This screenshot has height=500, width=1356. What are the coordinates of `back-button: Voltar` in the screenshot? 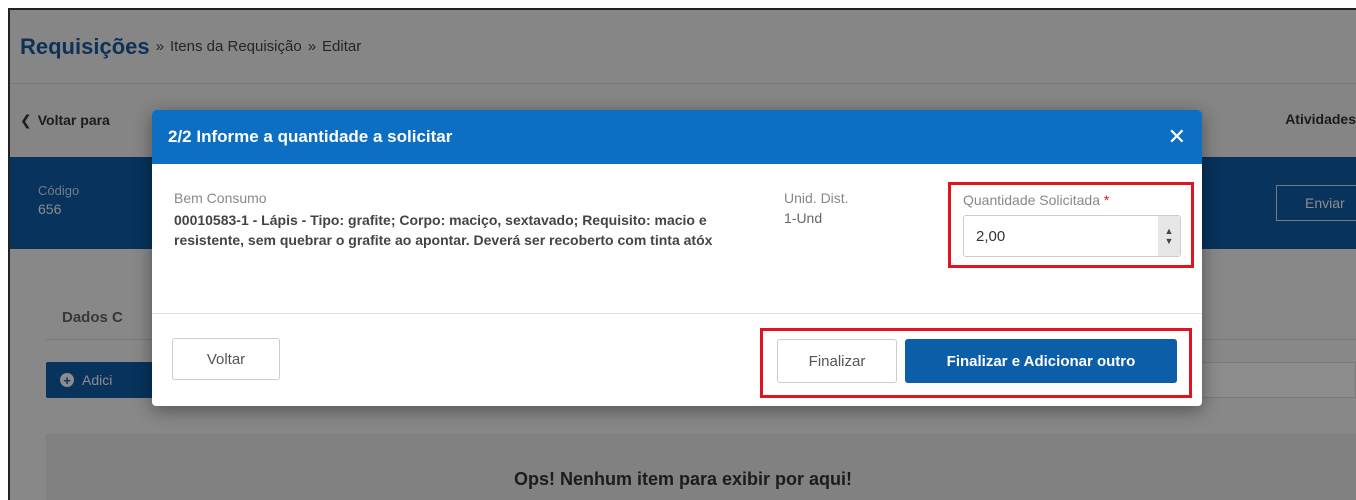 It's located at (226, 359).